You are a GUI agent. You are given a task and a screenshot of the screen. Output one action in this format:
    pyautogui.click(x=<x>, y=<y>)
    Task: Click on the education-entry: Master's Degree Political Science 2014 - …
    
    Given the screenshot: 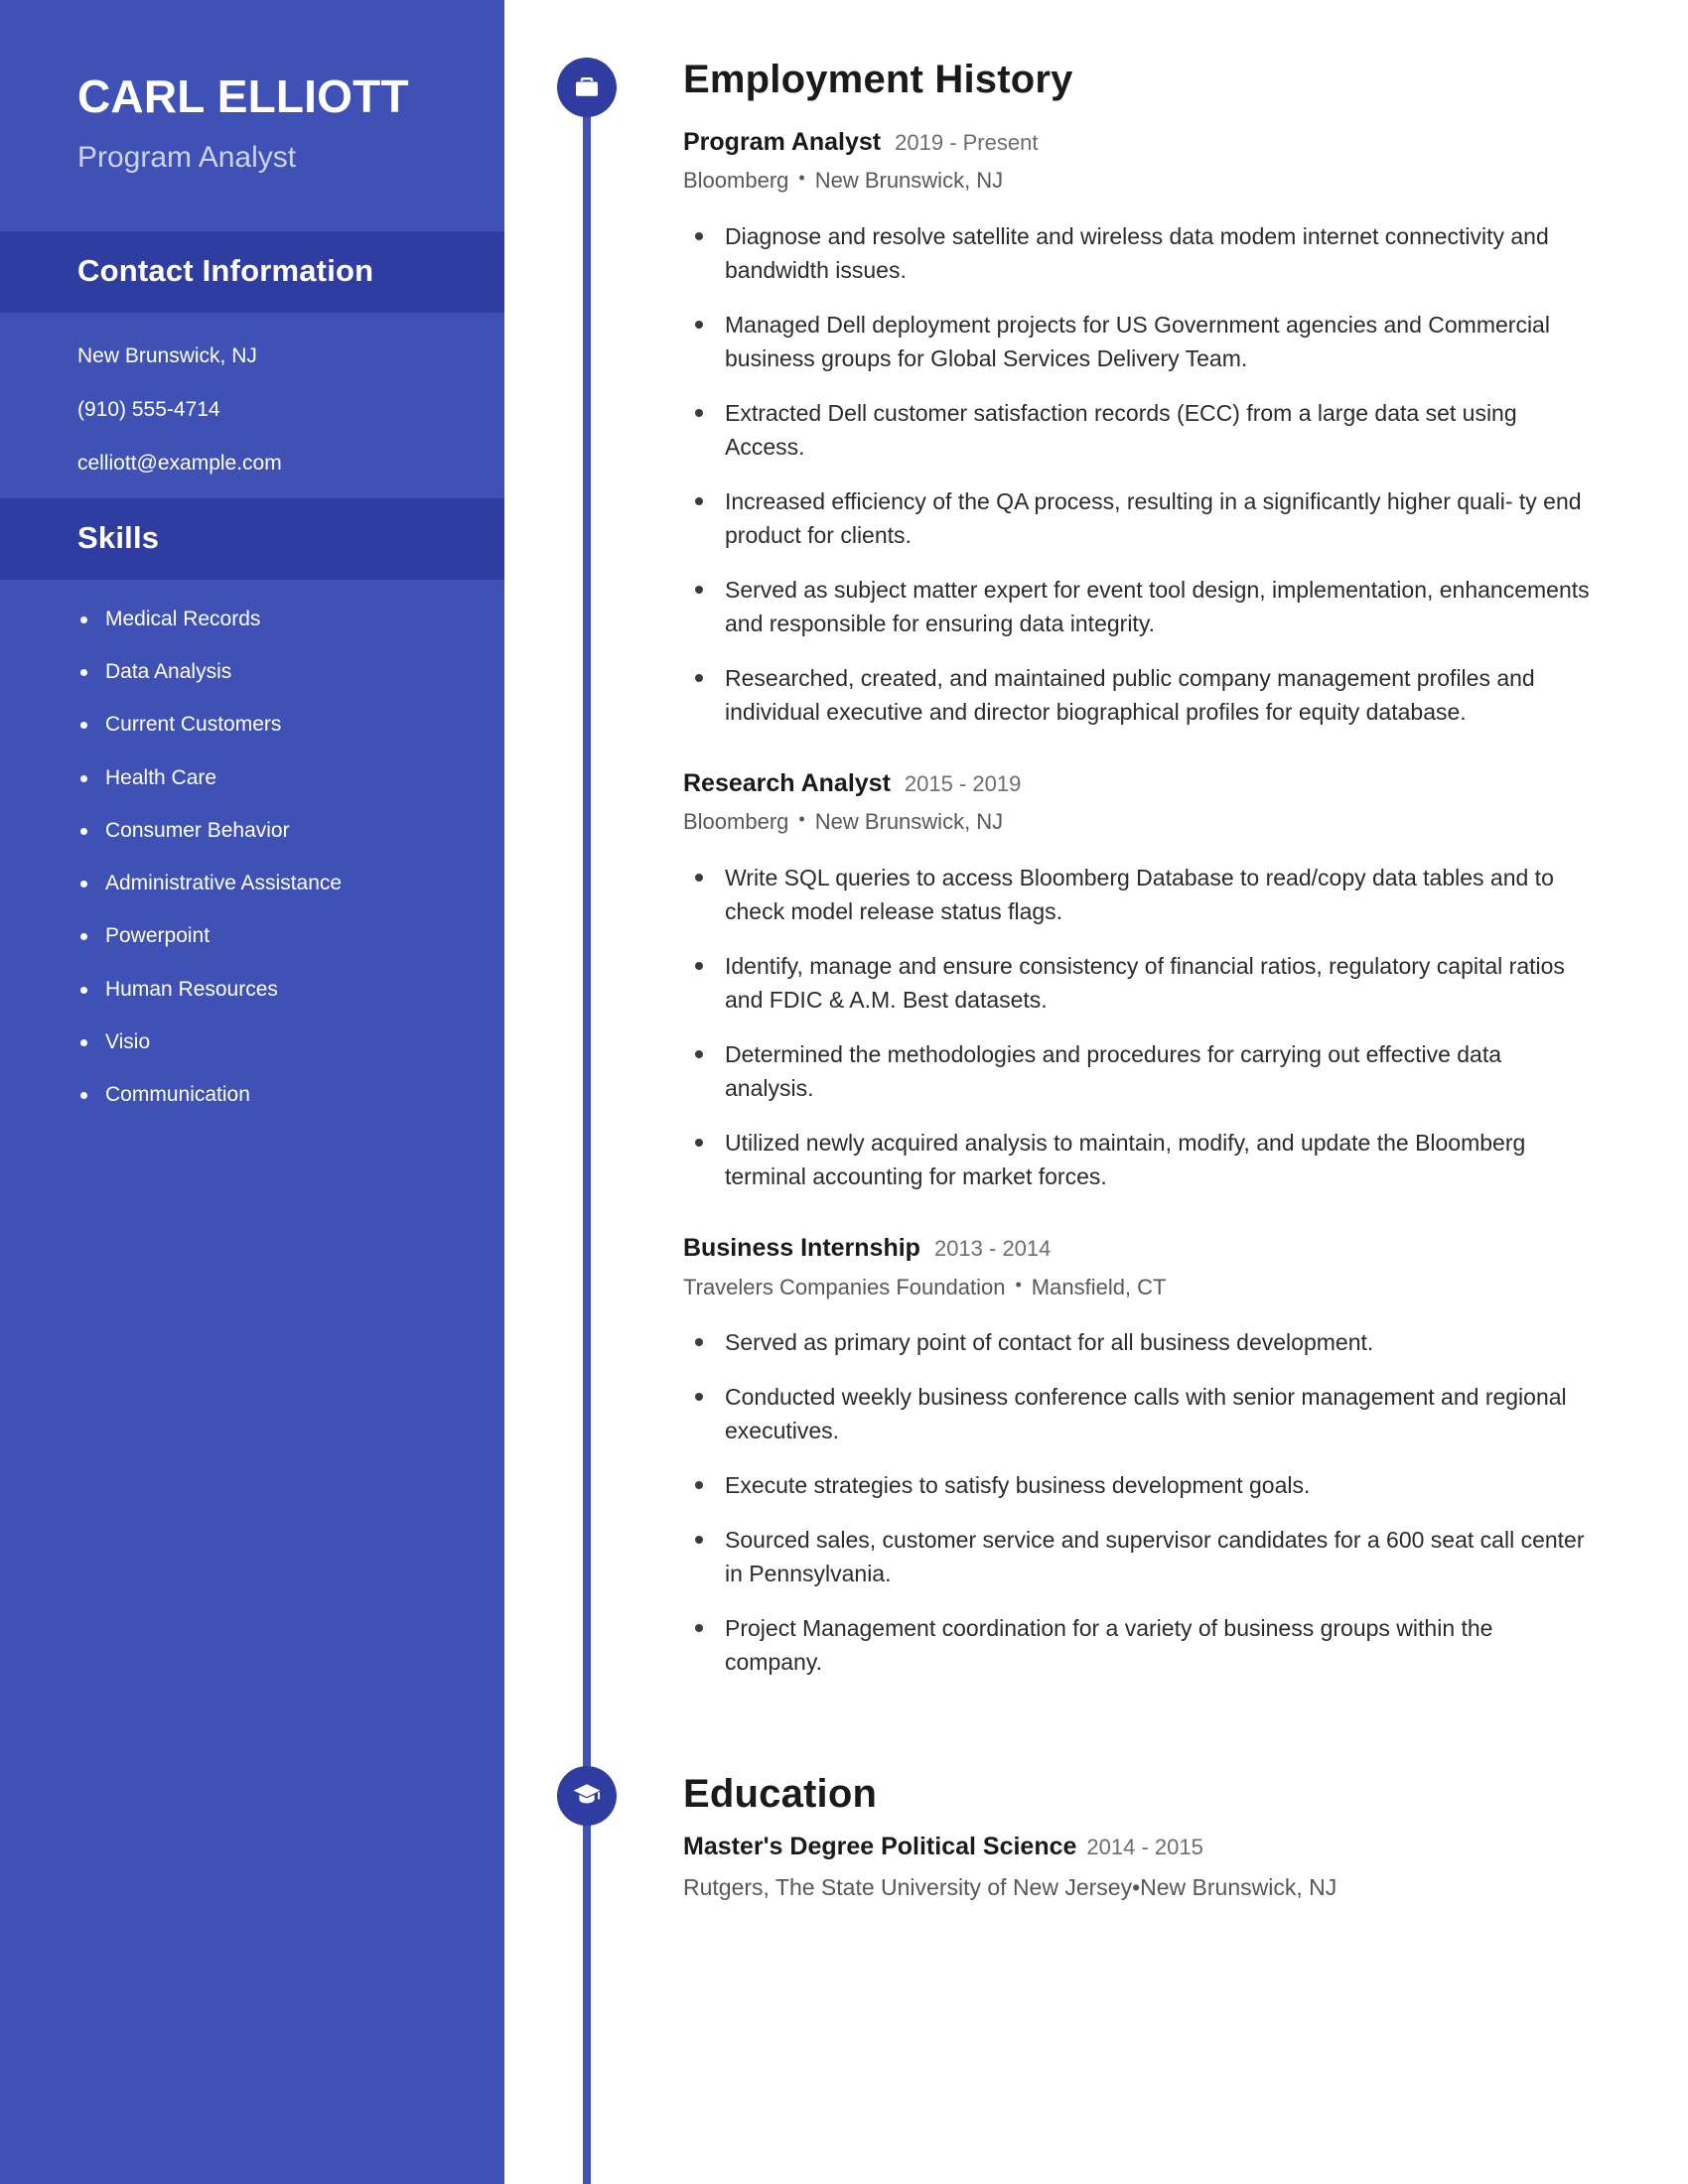 What is the action you would take?
    pyautogui.click(x=1138, y=1867)
    